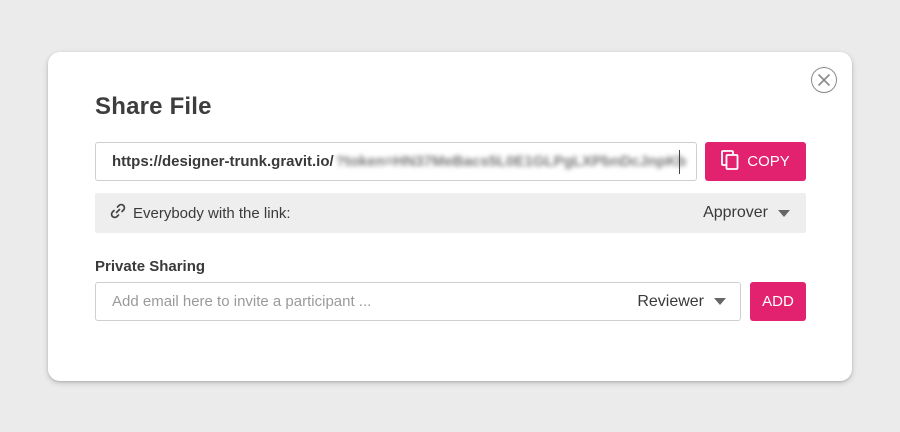  What do you see at coordinates (150, 266) in the screenshot?
I see `private-sharing-heading: Private Sharing` at bounding box center [150, 266].